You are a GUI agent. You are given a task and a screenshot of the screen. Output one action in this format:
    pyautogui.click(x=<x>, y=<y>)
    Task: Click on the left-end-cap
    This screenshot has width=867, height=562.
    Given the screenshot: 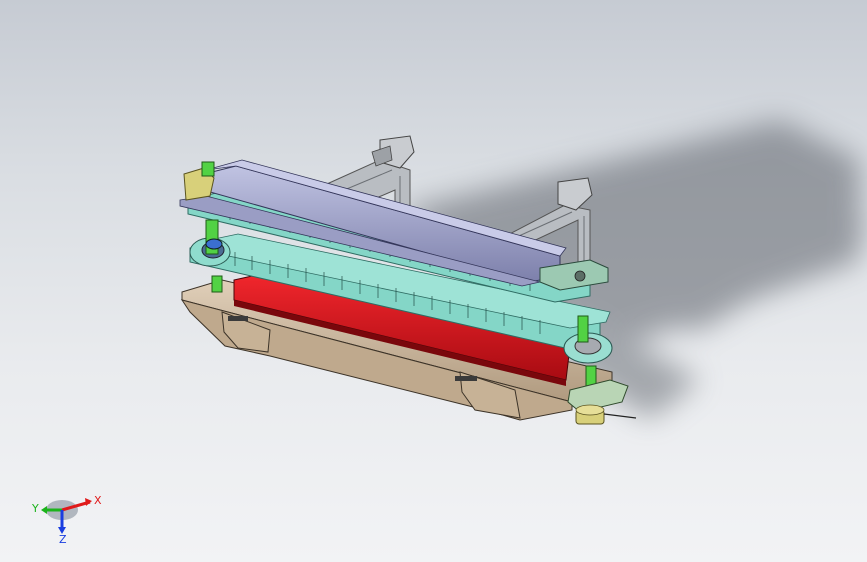 What is the action you would take?
    pyautogui.click(x=199, y=181)
    